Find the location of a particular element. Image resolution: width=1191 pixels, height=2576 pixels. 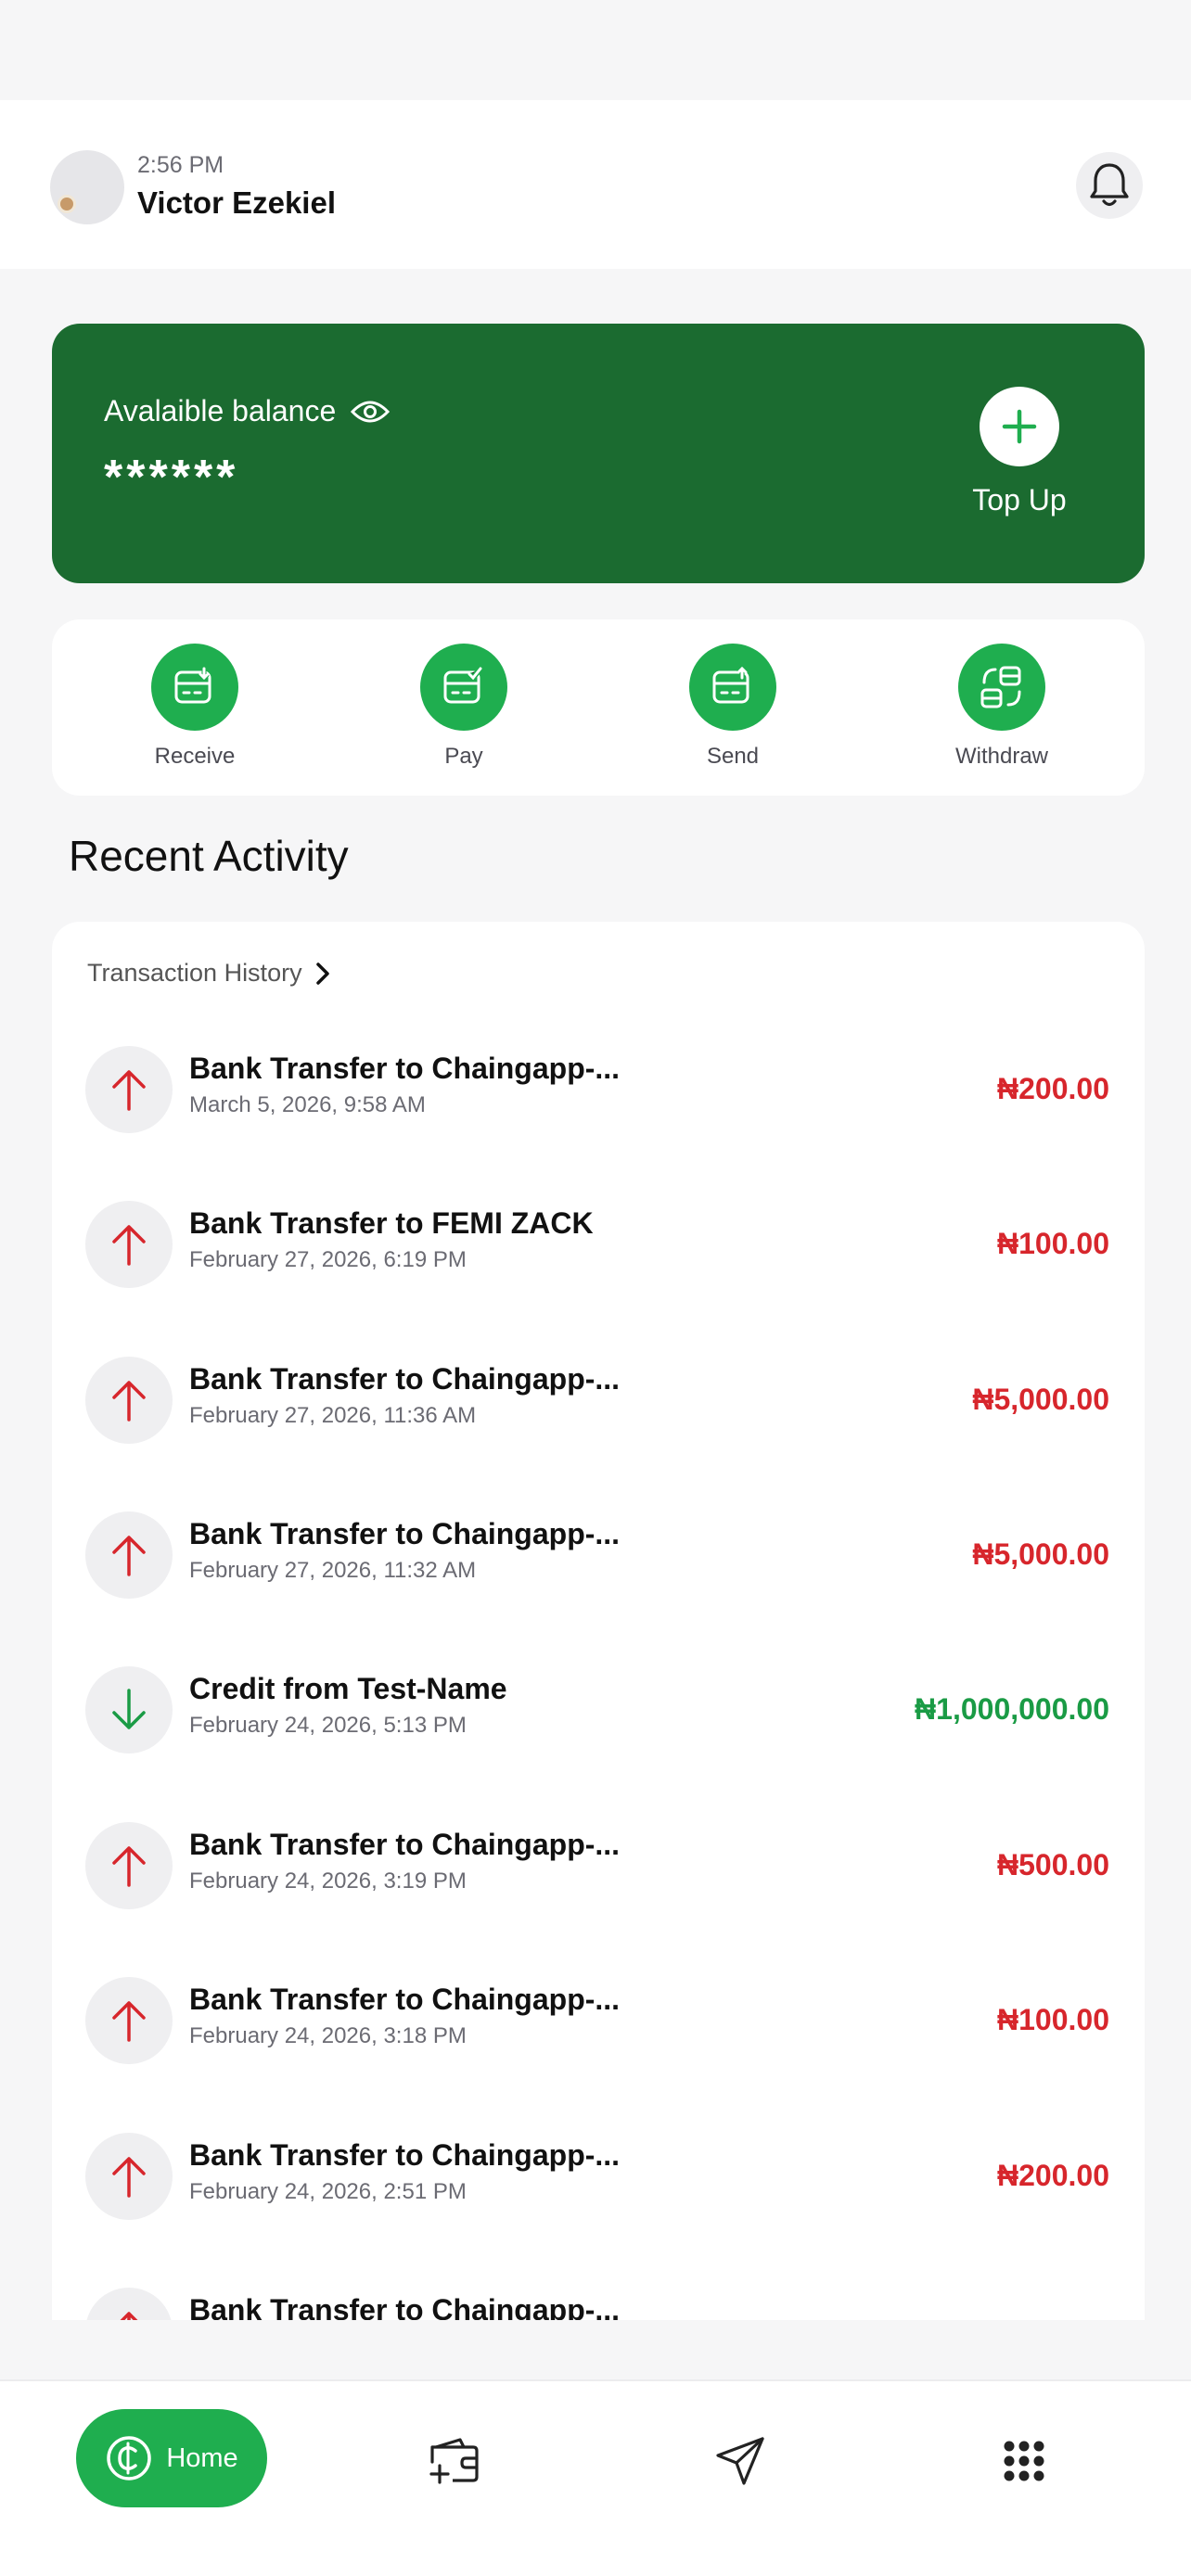

receive-action: Receive is located at coordinates (195, 707).